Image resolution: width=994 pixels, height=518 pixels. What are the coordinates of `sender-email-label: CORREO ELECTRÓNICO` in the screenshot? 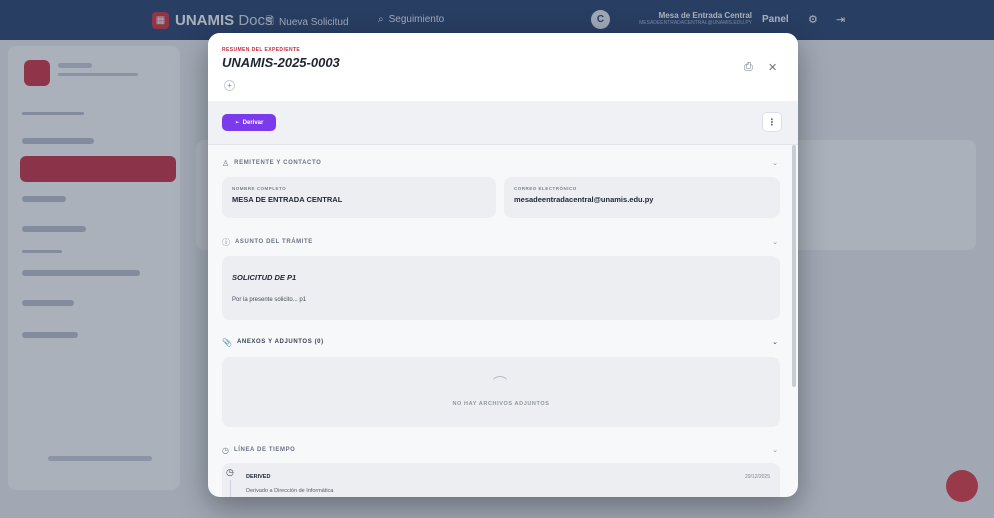 It's located at (545, 188).